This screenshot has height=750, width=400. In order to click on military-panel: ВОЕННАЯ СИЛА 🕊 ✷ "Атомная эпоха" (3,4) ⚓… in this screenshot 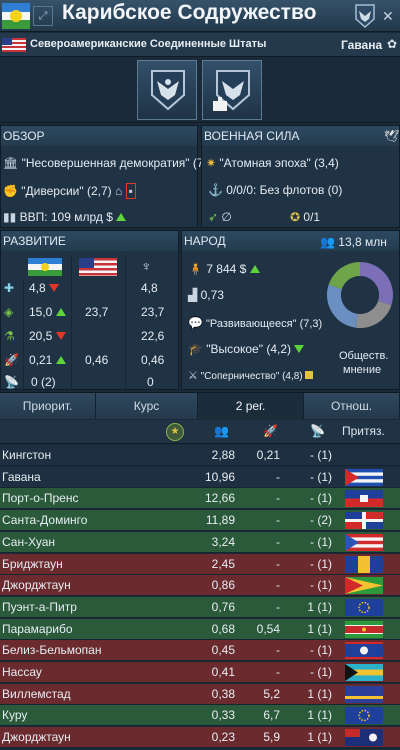, I will do `click(300, 176)`.